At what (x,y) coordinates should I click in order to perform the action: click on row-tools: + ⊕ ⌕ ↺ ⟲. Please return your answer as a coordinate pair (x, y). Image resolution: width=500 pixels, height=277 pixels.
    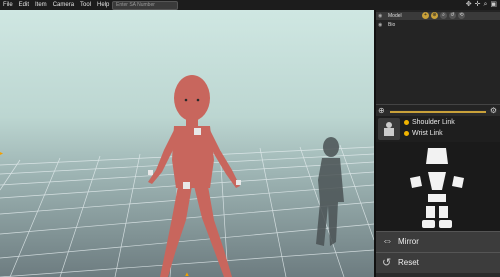
    Looking at the image, I should click on (443, 15).